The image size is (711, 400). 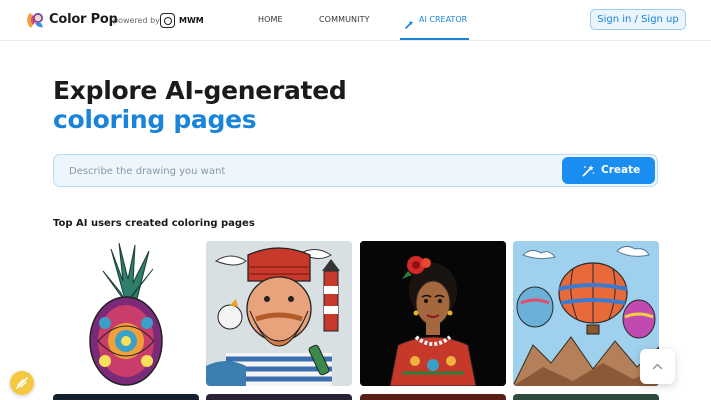 I want to click on gallery-title: Top AI users created coloring pages, so click(x=154, y=223).